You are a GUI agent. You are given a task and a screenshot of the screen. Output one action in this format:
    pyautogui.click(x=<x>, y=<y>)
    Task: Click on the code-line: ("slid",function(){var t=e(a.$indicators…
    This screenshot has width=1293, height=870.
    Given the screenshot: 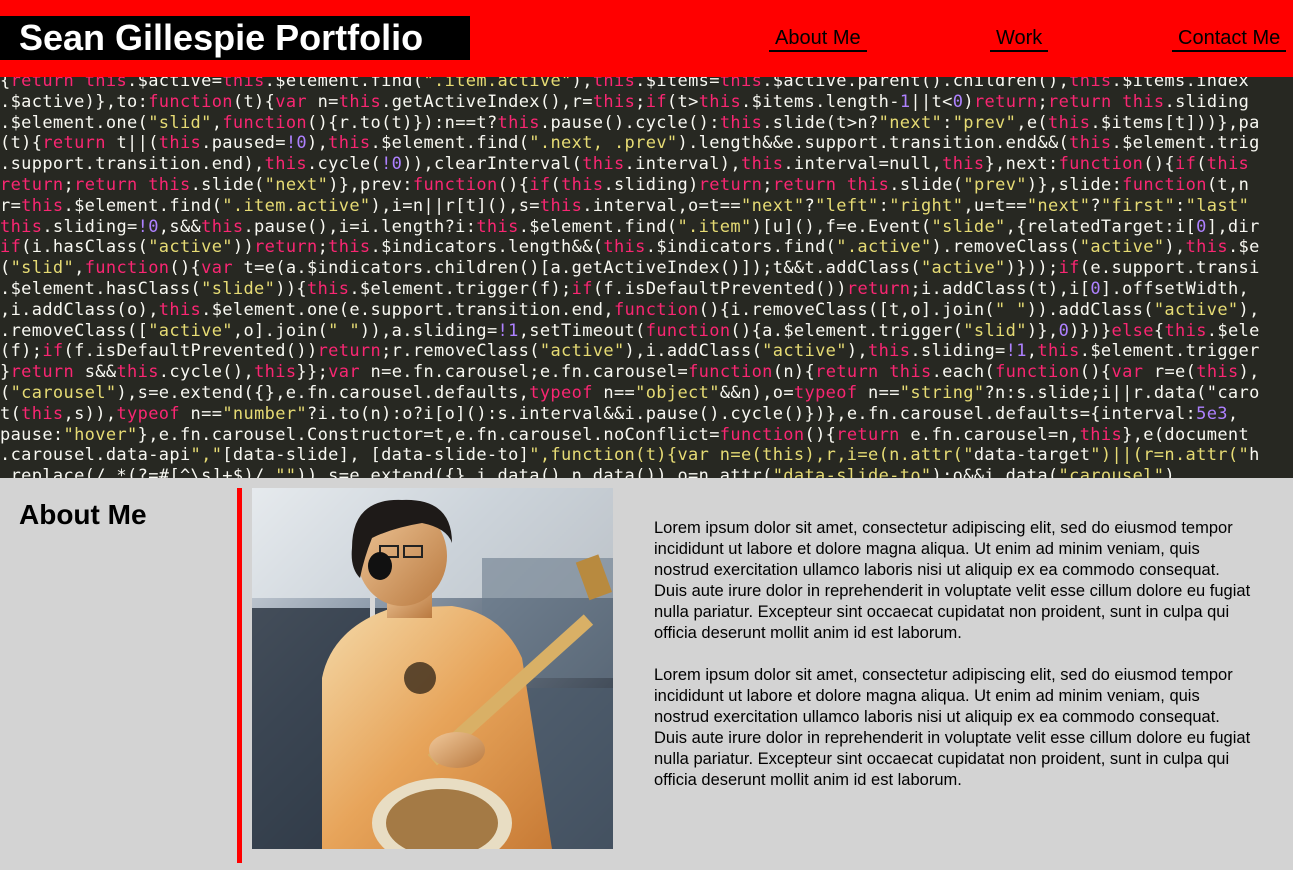 What is the action you would take?
    pyautogui.click(x=630, y=268)
    